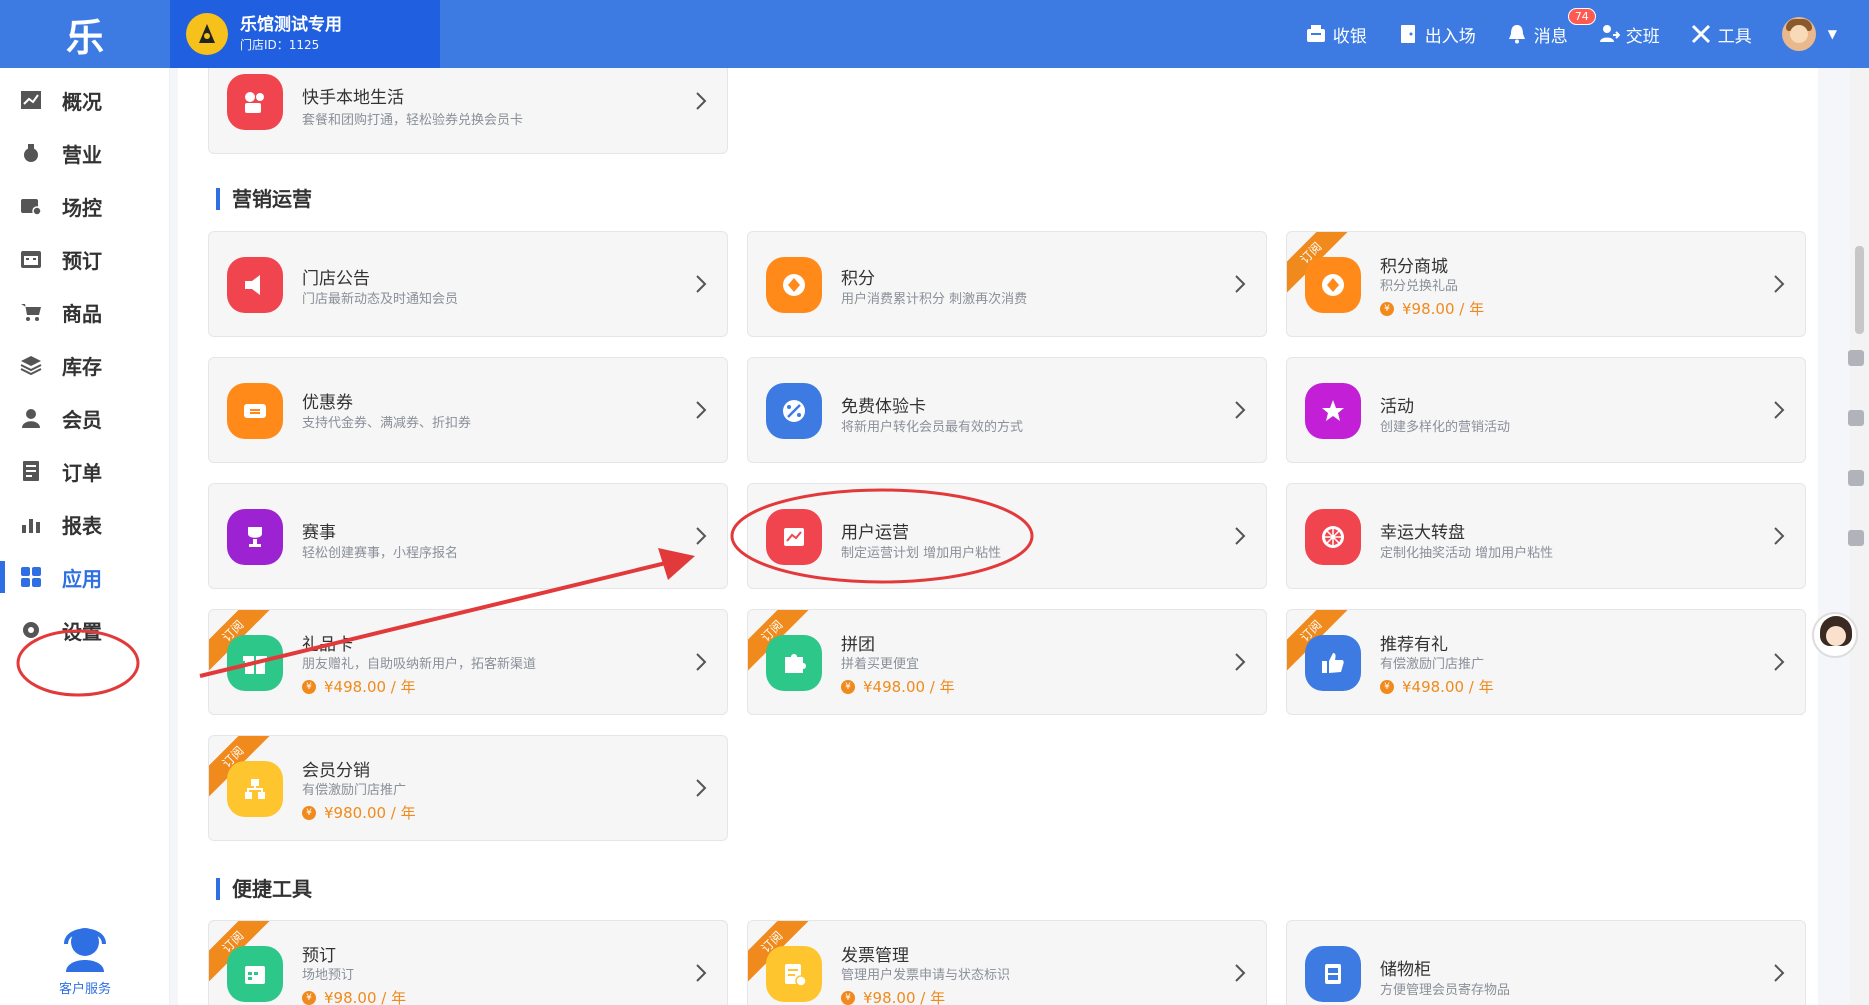 The height and width of the screenshot is (1005, 1869). Describe the element at coordinates (353, 98) in the screenshot. I see `app-name: 快手本地生活` at that location.